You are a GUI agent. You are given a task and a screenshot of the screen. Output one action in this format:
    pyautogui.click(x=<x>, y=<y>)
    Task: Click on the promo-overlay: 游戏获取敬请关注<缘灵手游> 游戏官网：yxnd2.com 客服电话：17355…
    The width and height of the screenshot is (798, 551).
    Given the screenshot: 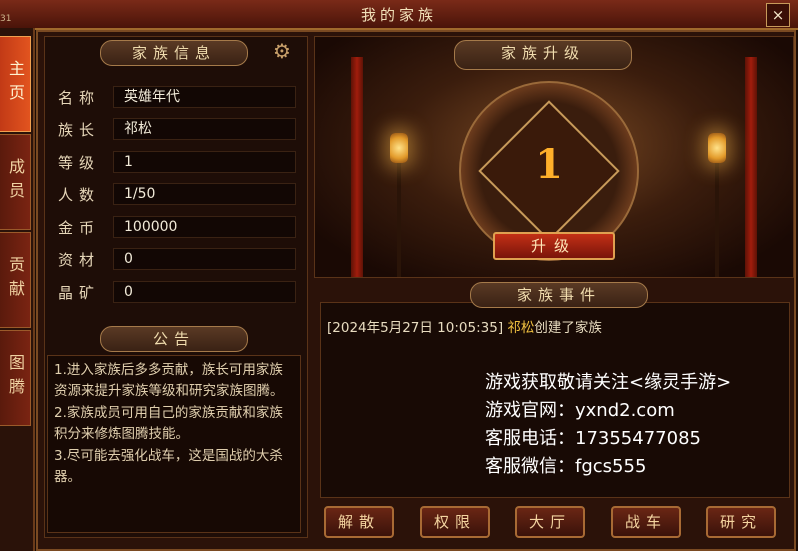 What is the action you would take?
    pyautogui.click(x=608, y=425)
    